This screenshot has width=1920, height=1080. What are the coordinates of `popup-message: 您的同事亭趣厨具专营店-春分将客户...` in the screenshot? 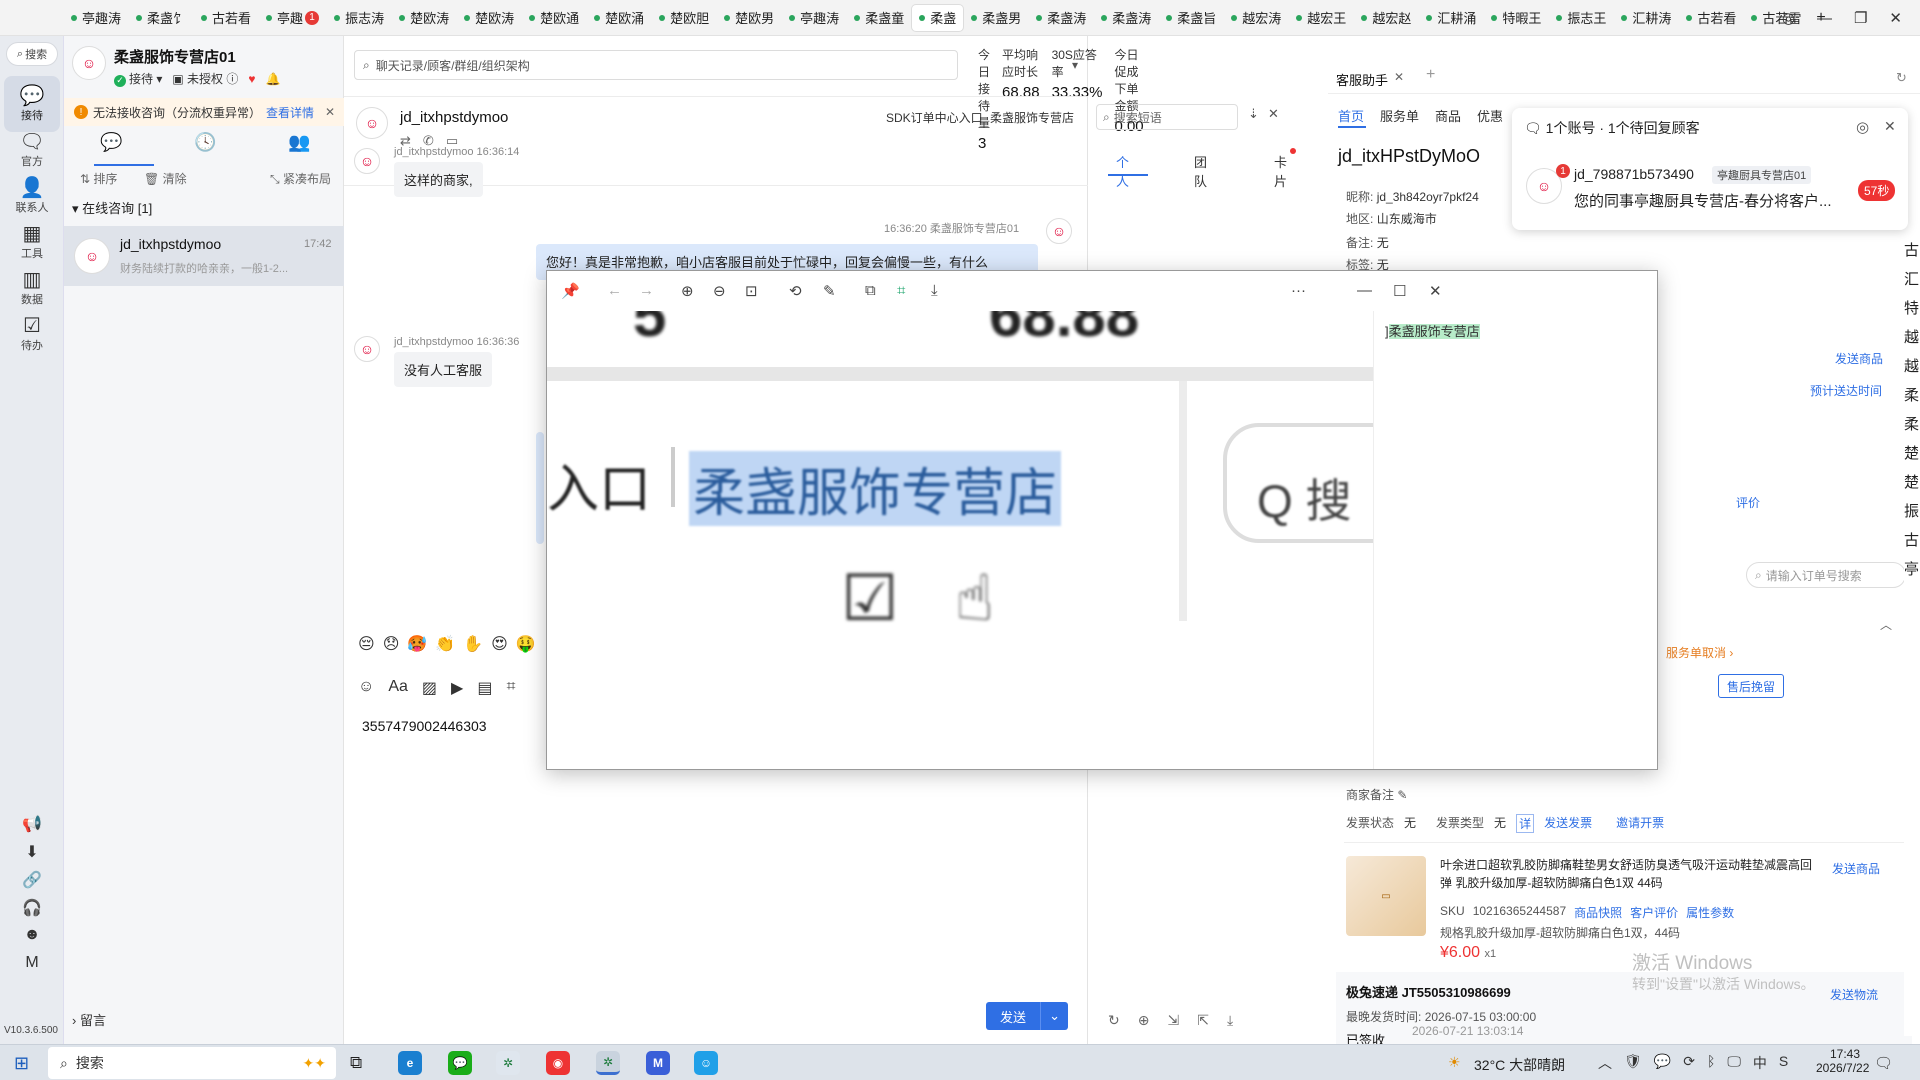 It's located at (1703, 200).